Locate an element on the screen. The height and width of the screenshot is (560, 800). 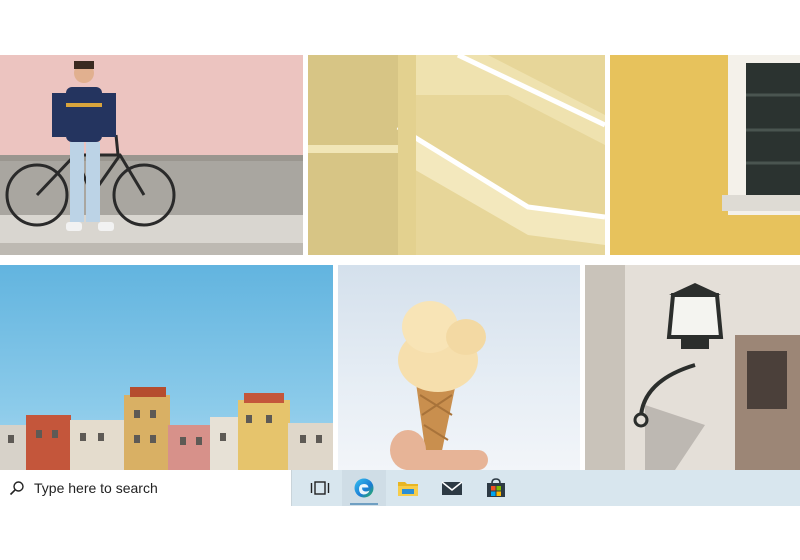
window-illustration is located at coordinates (705, 155).